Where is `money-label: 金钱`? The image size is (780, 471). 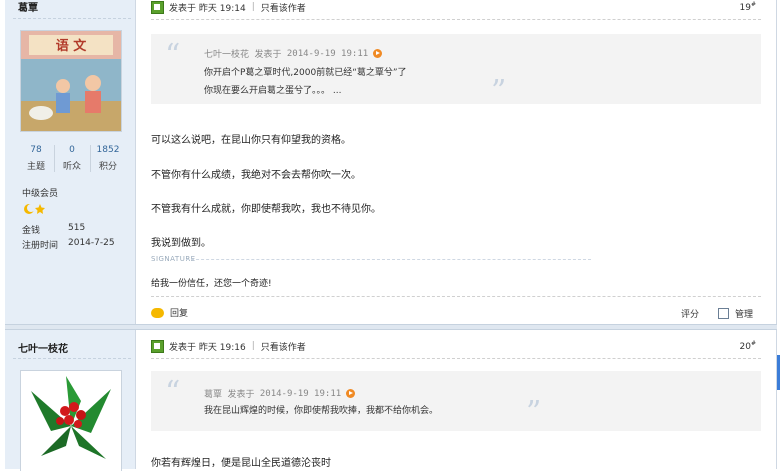
money-label: 金钱 is located at coordinates (31, 231).